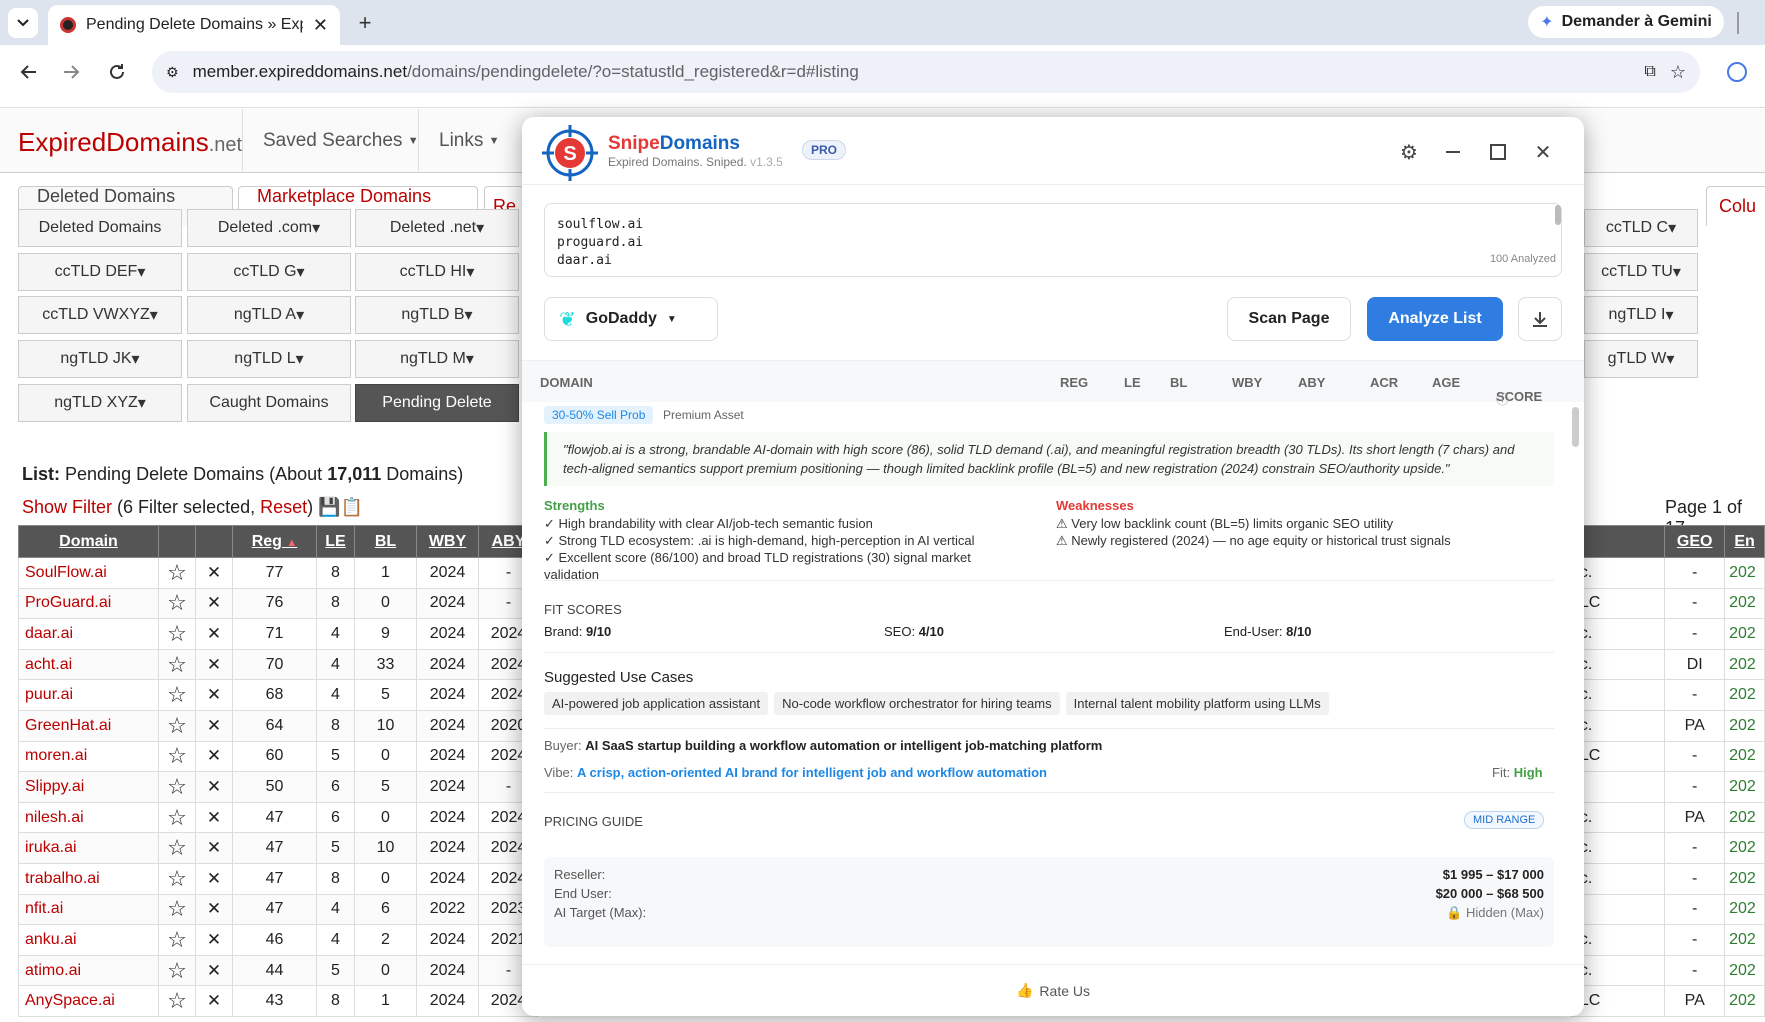  What do you see at coordinates (88, 541) in the screenshot?
I see `col-domain: Domain` at bounding box center [88, 541].